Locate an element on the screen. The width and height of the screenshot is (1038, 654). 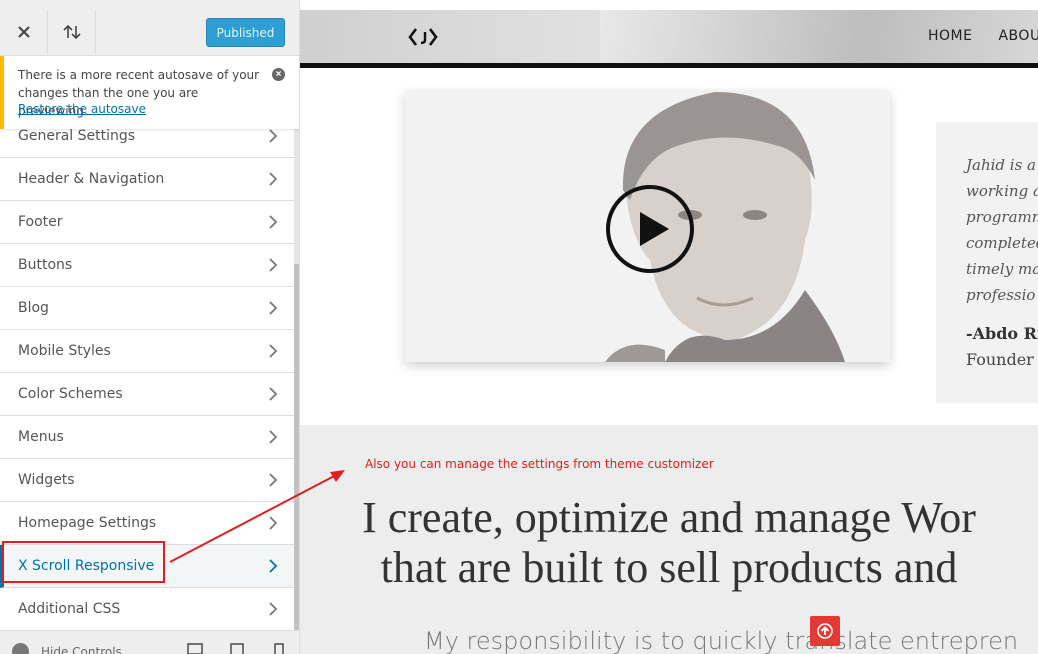
panel-footer: Footer is located at coordinates (147, 222).